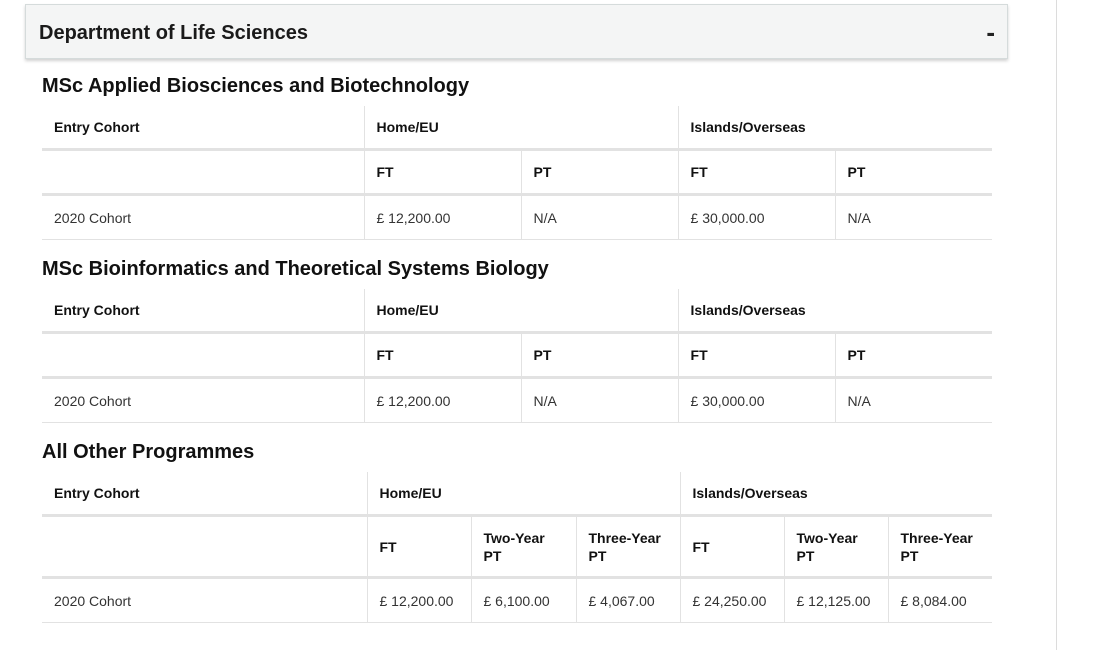 Image resolution: width=1108 pixels, height=650 pixels. What do you see at coordinates (731, 600) in the screenshot?
I see `fee-cell: £ 24,250.00` at bounding box center [731, 600].